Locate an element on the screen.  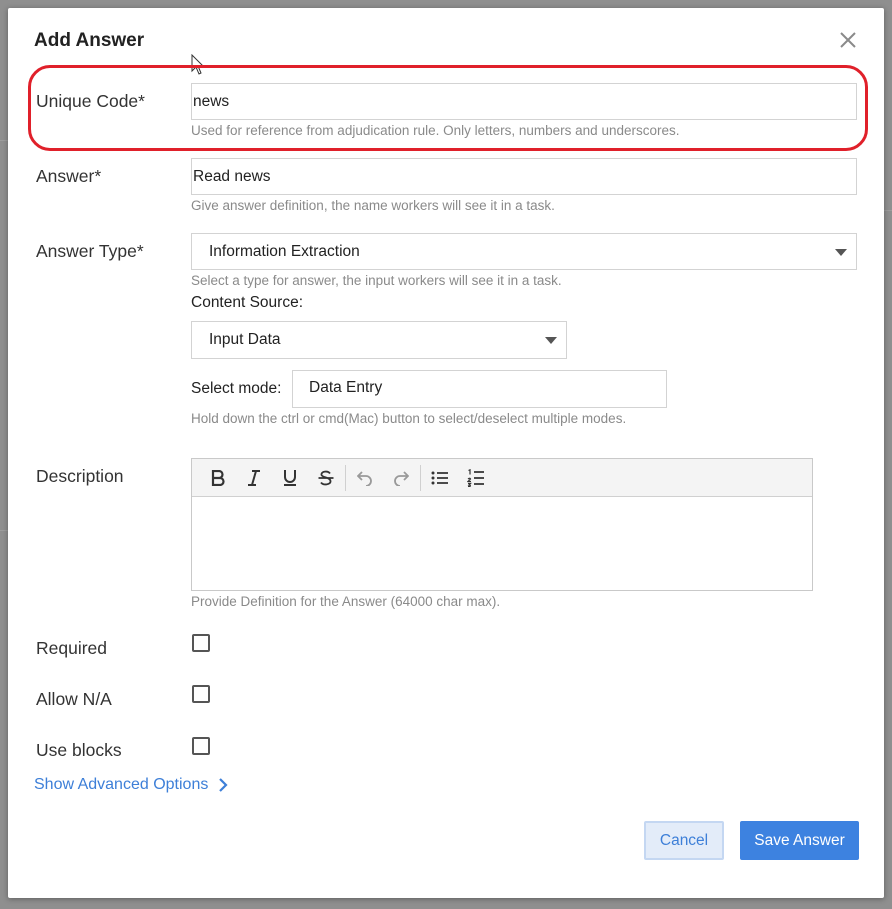
bullet-list-icon is located at coordinates (439, 477).